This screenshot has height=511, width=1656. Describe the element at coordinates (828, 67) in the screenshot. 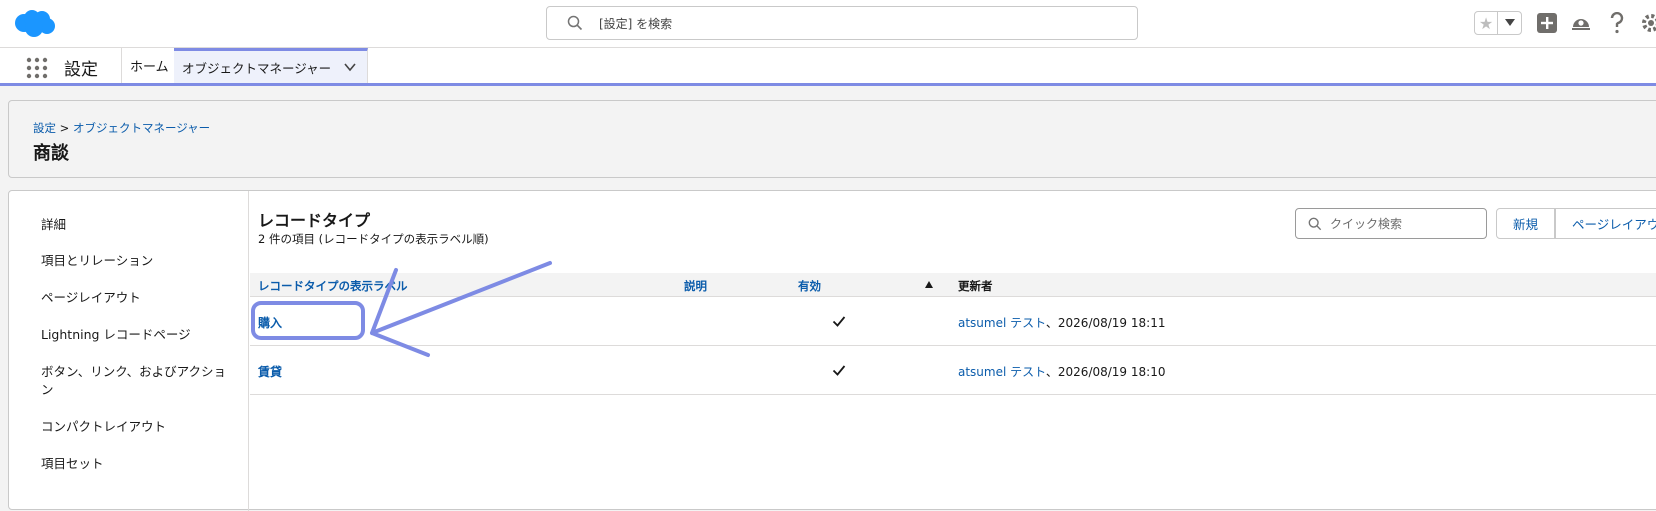

I see `app-navigation-bar: 設定 ホーム オブジェクトマネージャー` at that location.